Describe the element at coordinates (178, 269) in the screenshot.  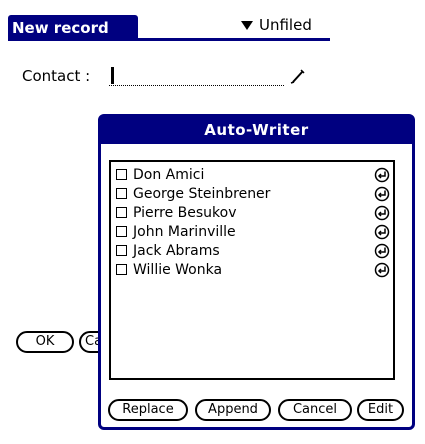
I see `list-item-label: Willie Wonka` at that location.